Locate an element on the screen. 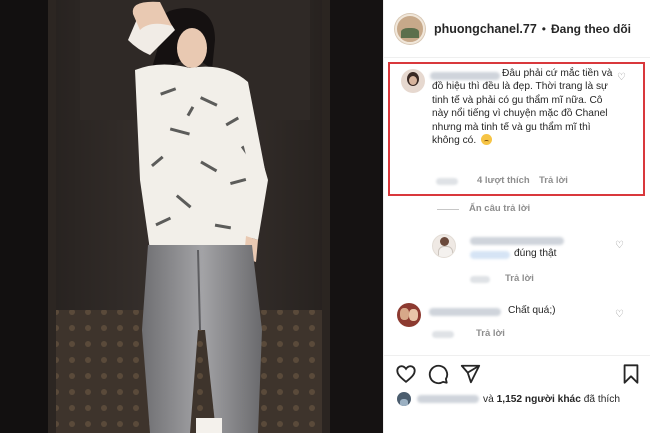  comment-like-heart-icon: ♡ is located at coordinates (621, 77).